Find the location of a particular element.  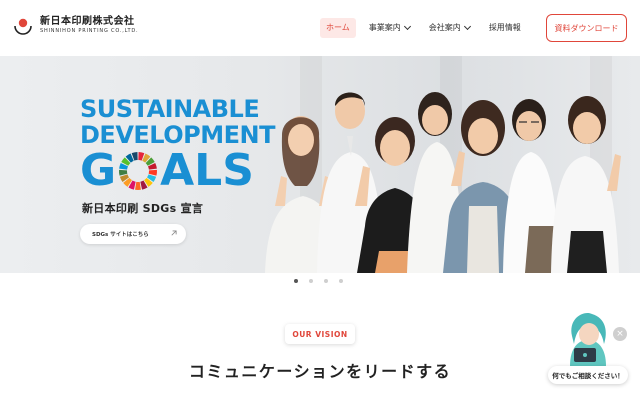

carousel-pagination is located at coordinates (318, 281).